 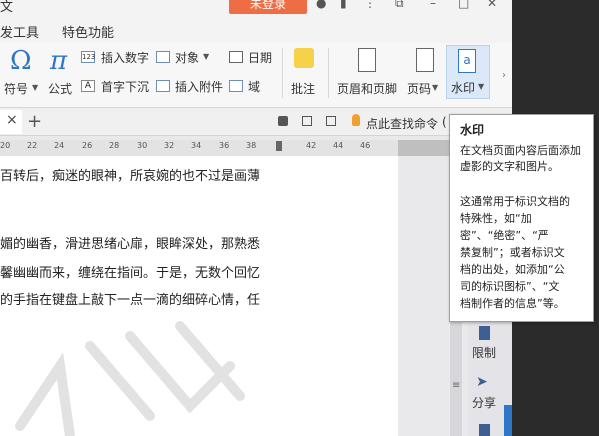 I want to click on watermark-graphic, so click(x=130, y=378).